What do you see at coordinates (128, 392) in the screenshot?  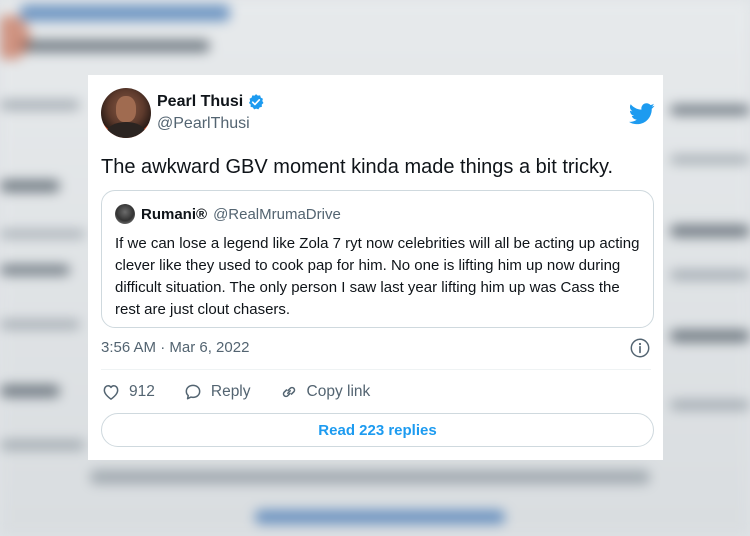 I see `like-button: 912` at bounding box center [128, 392].